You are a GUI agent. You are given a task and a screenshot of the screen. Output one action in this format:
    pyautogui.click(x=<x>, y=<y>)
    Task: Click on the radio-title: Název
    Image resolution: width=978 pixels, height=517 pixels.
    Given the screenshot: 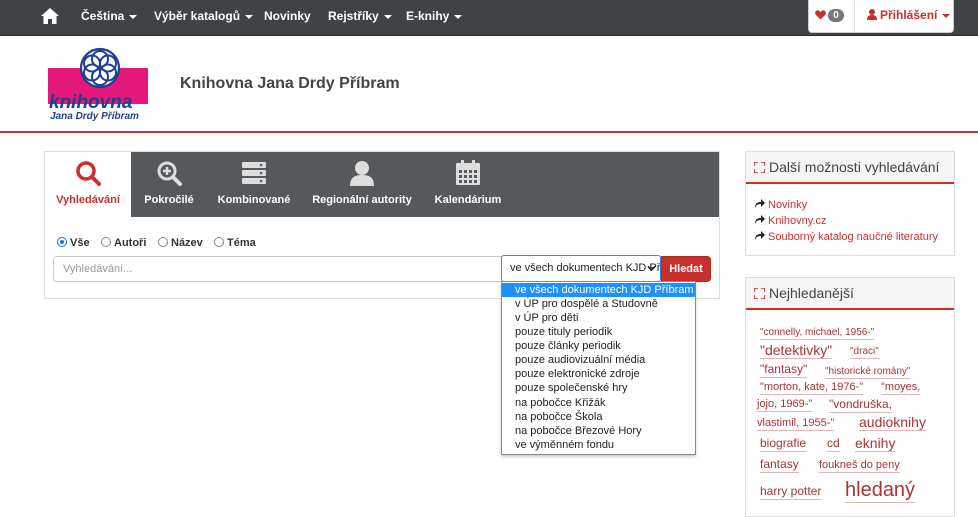 What is the action you would take?
    pyautogui.click(x=180, y=244)
    